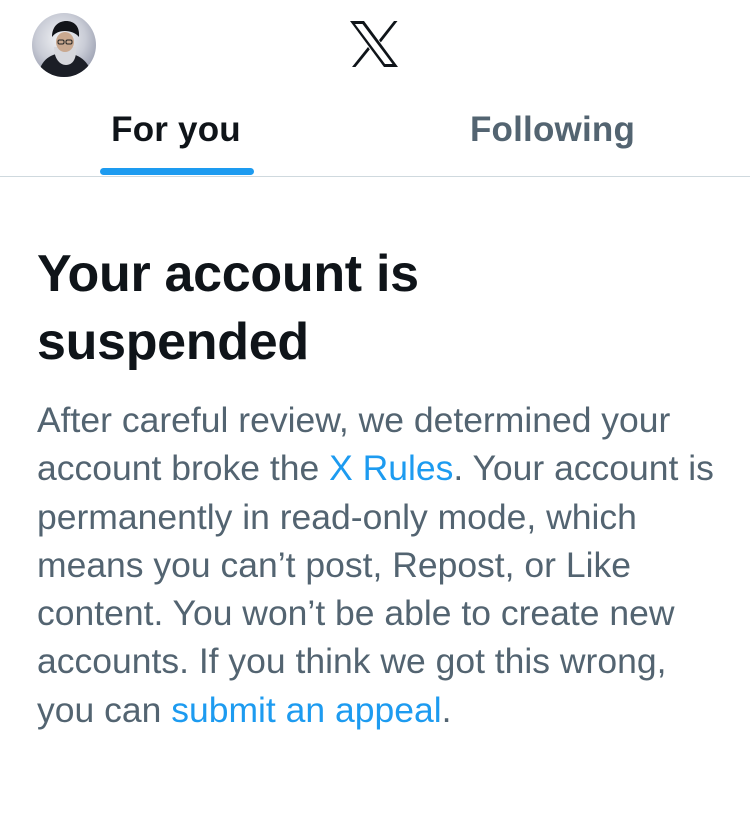  I want to click on tab-following: Following, so click(562, 134).